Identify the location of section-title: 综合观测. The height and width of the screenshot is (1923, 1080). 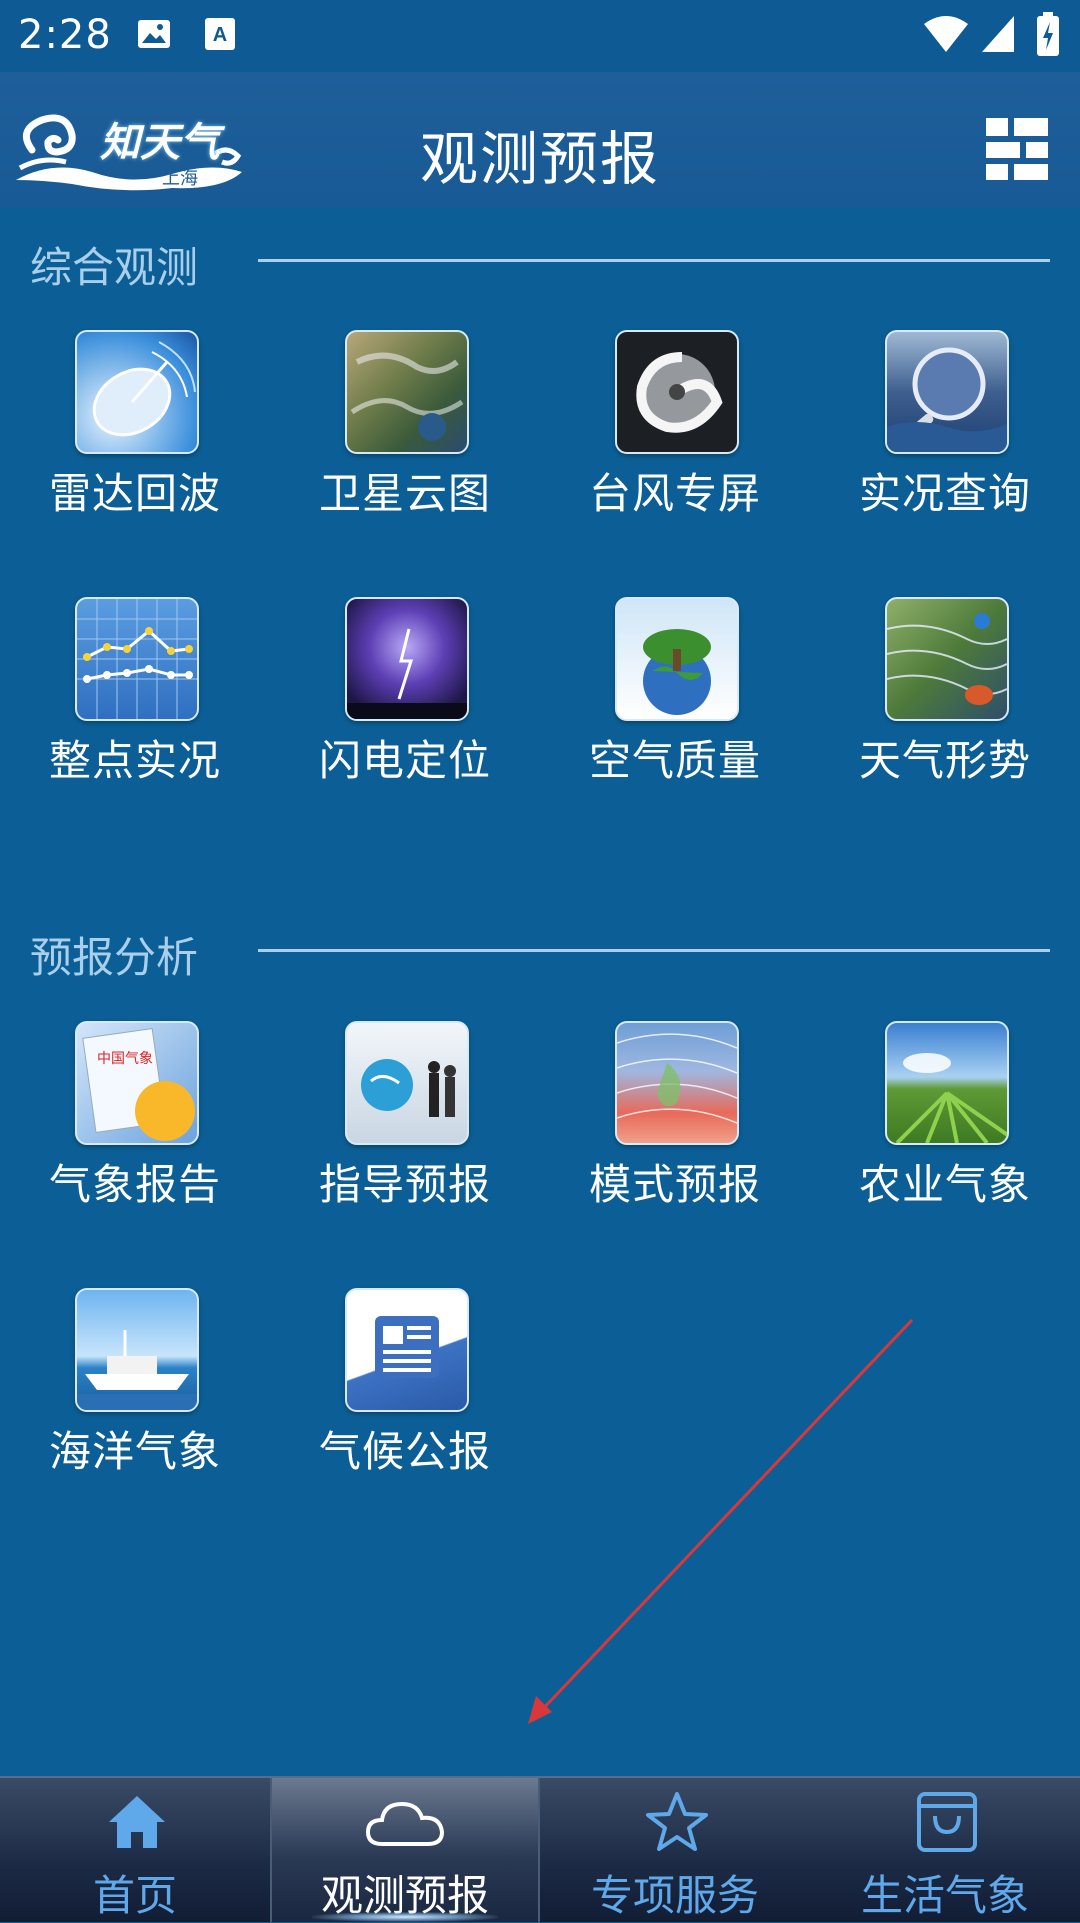
(114, 267).